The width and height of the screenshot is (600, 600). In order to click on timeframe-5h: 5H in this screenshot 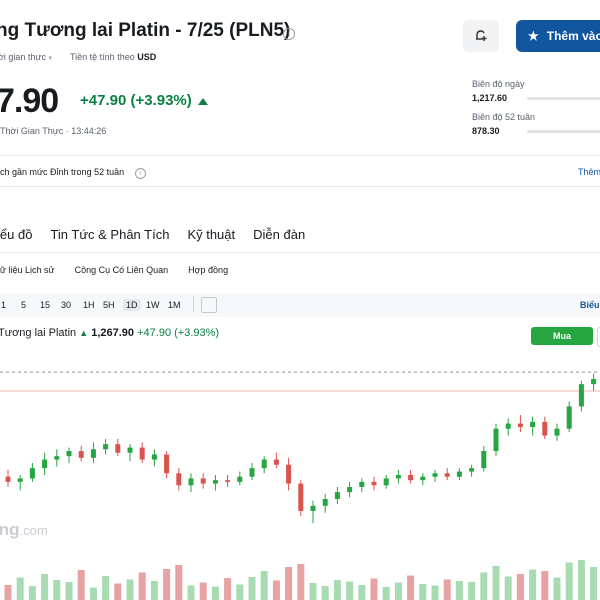, I will do `click(109, 305)`.